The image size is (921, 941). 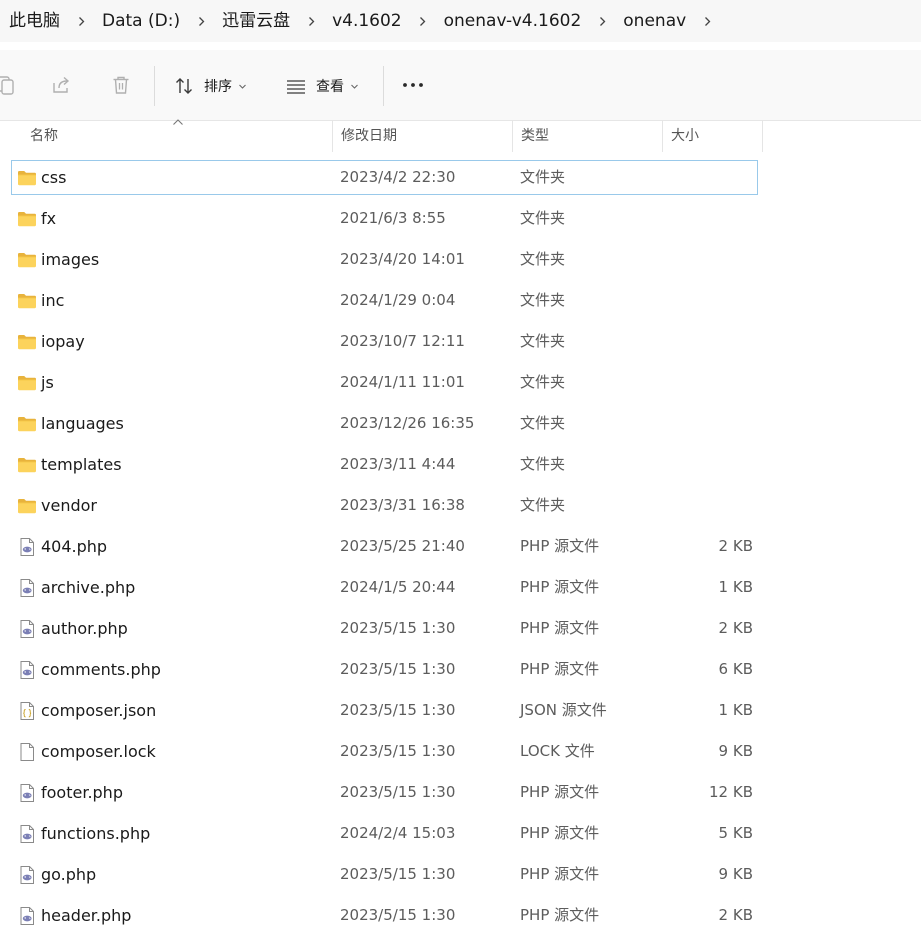 I want to click on file-name: templates, so click(x=81, y=464).